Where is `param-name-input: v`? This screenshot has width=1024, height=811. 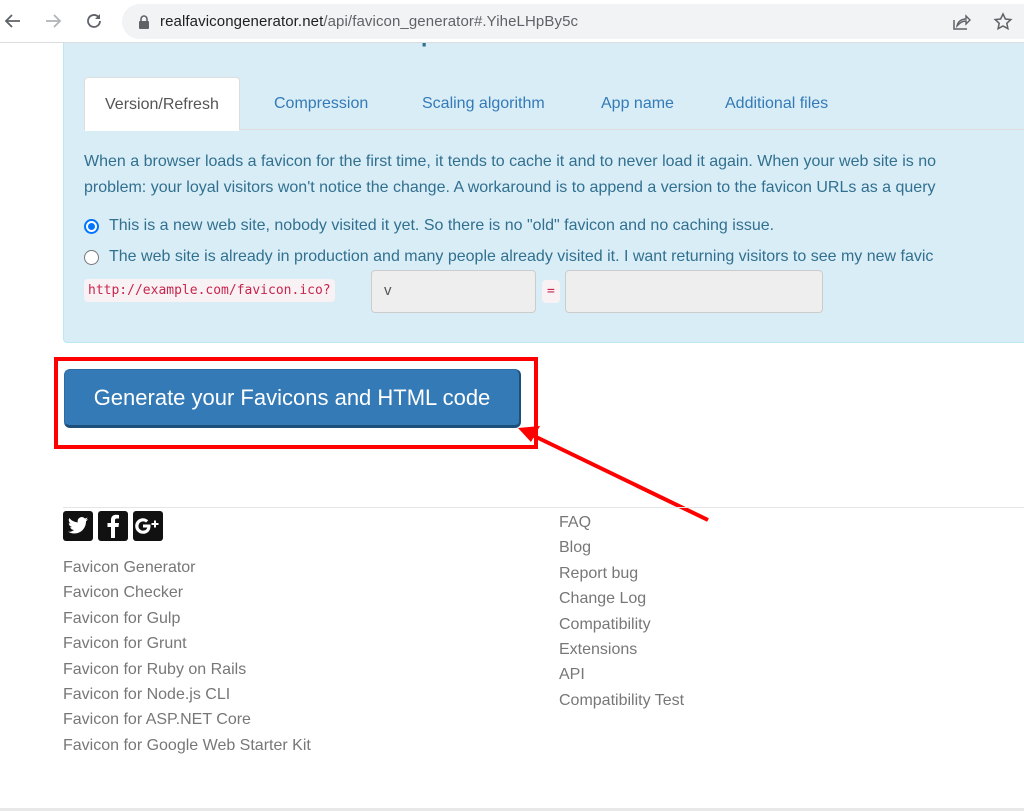 param-name-input: v is located at coordinates (453, 291).